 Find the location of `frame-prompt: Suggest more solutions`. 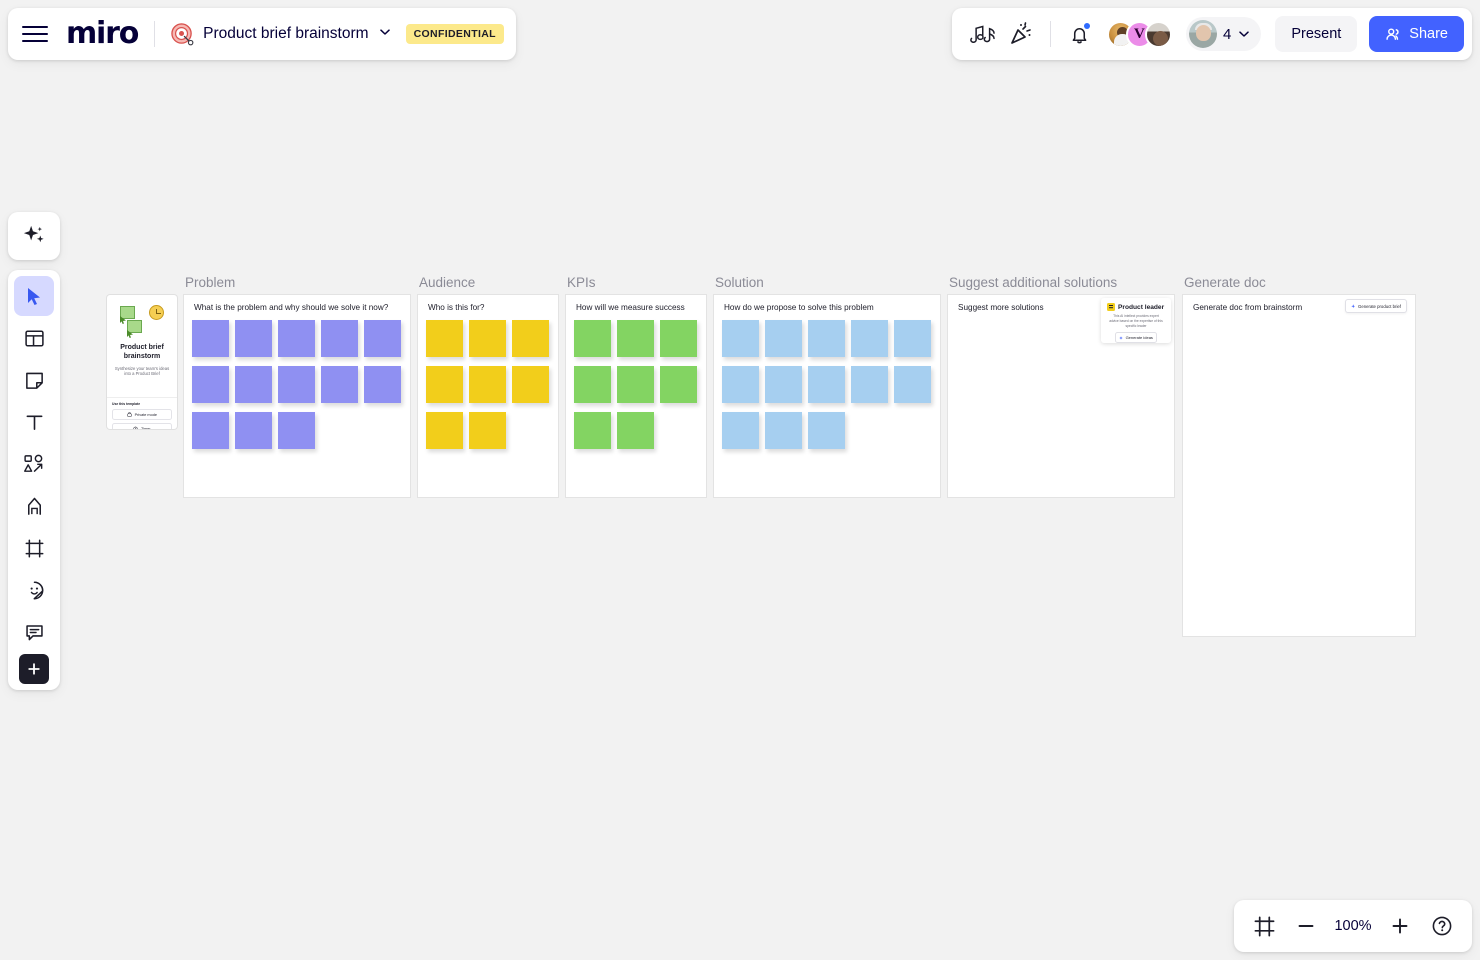

frame-prompt: Suggest more solutions is located at coordinates (1001, 307).